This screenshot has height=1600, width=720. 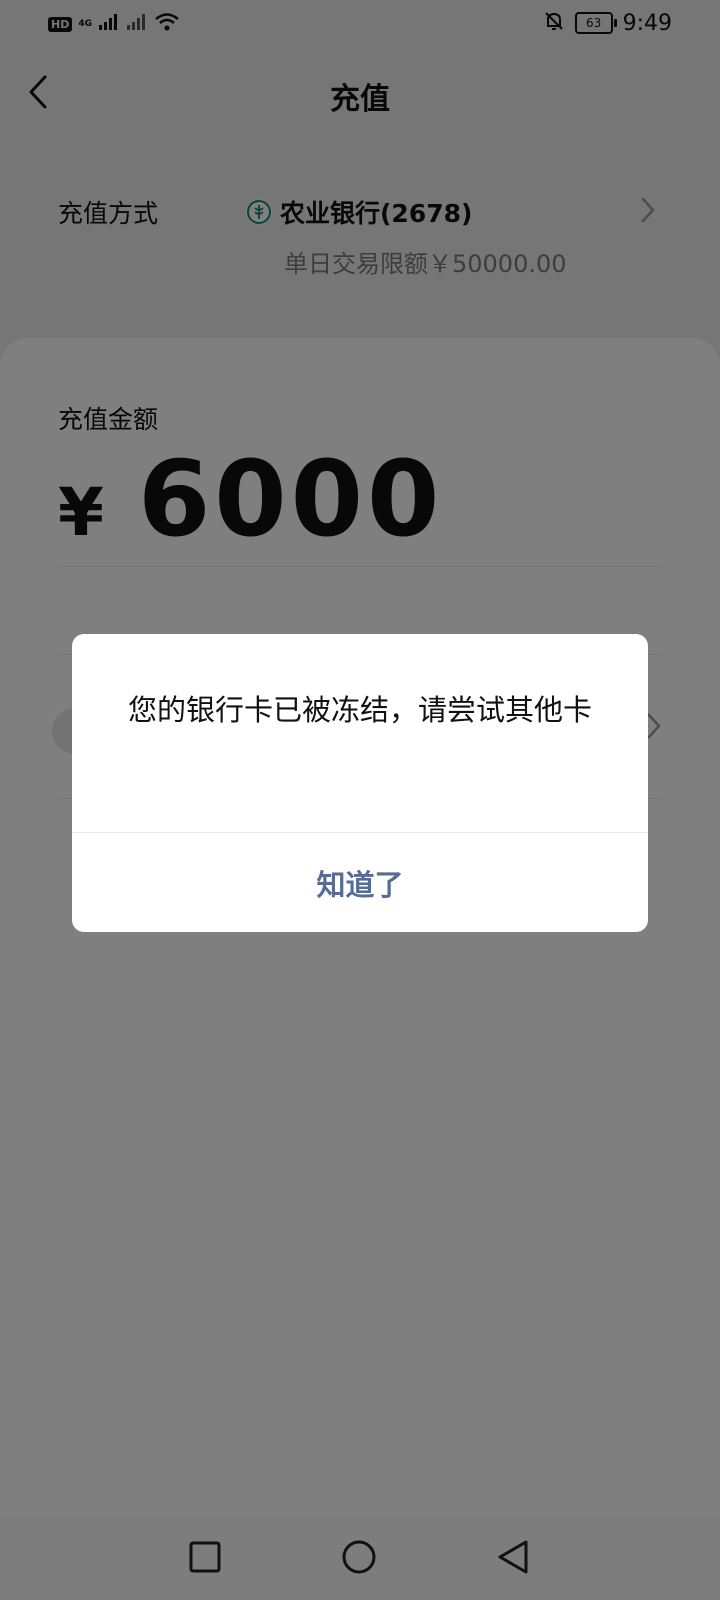 What do you see at coordinates (359, 710) in the screenshot?
I see `dialog-message: 您的银行卡已被冻结，请尝试其他卡` at bounding box center [359, 710].